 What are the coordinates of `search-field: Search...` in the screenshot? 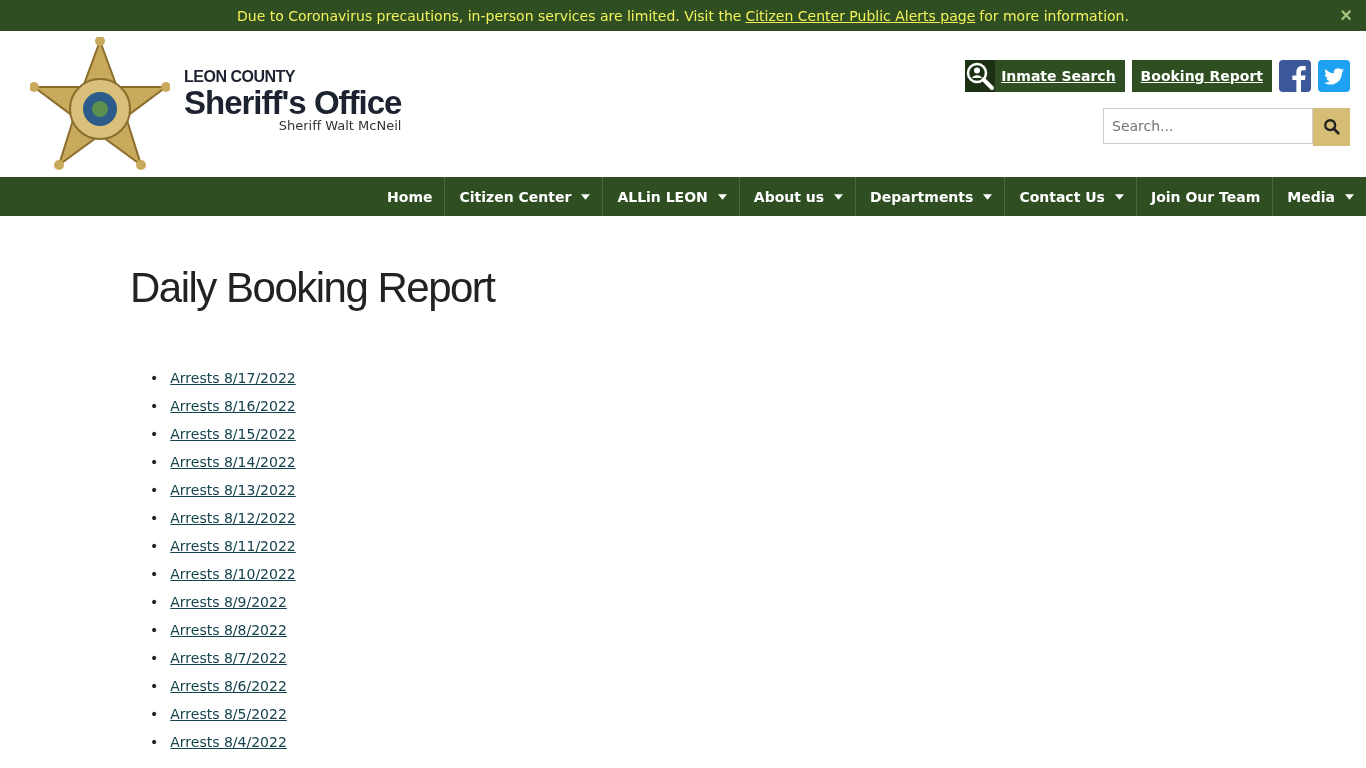 It's located at (1208, 126).